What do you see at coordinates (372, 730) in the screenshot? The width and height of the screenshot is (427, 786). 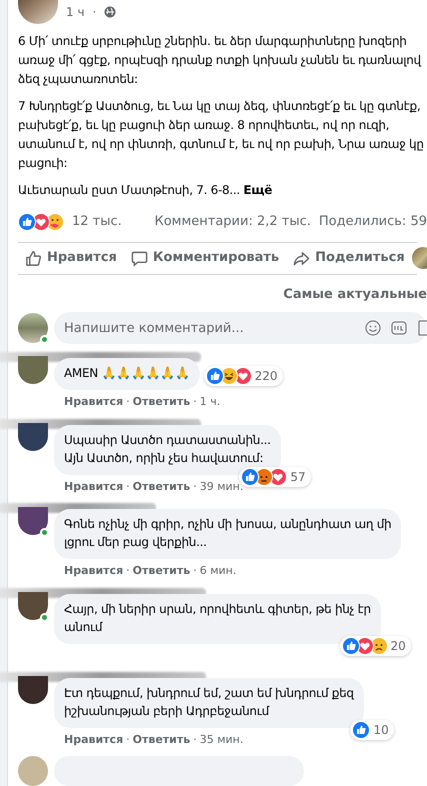 I see `reaction-pill: 10` at bounding box center [372, 730].